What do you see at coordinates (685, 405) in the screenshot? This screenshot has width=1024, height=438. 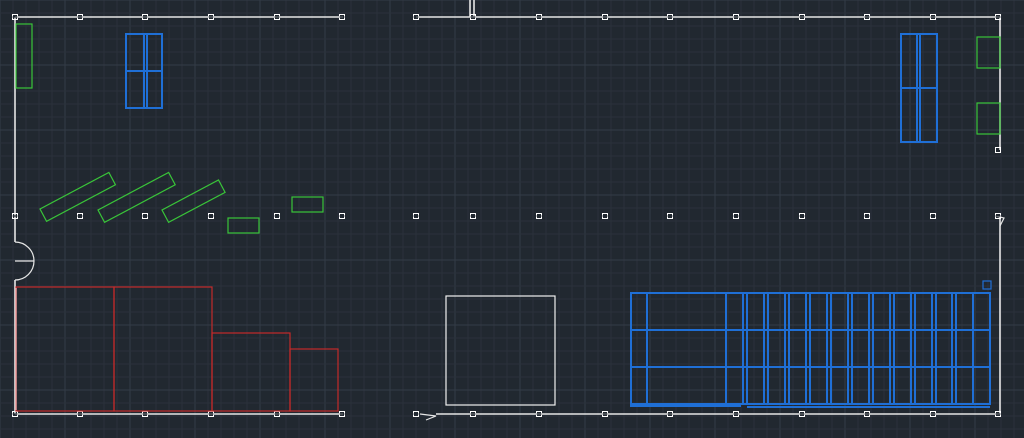 I see `rack-member` at bounding box center [685, 405].